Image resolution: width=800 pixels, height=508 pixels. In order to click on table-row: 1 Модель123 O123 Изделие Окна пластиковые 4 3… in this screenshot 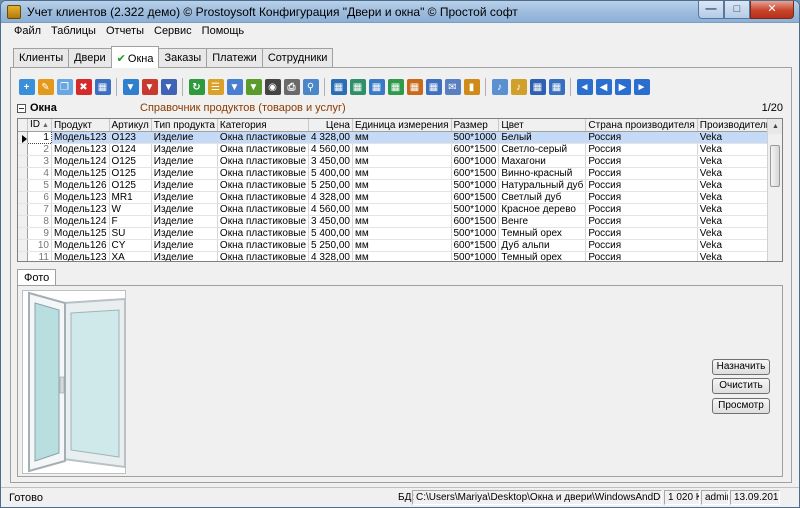, I will do `click(400, 137)`.